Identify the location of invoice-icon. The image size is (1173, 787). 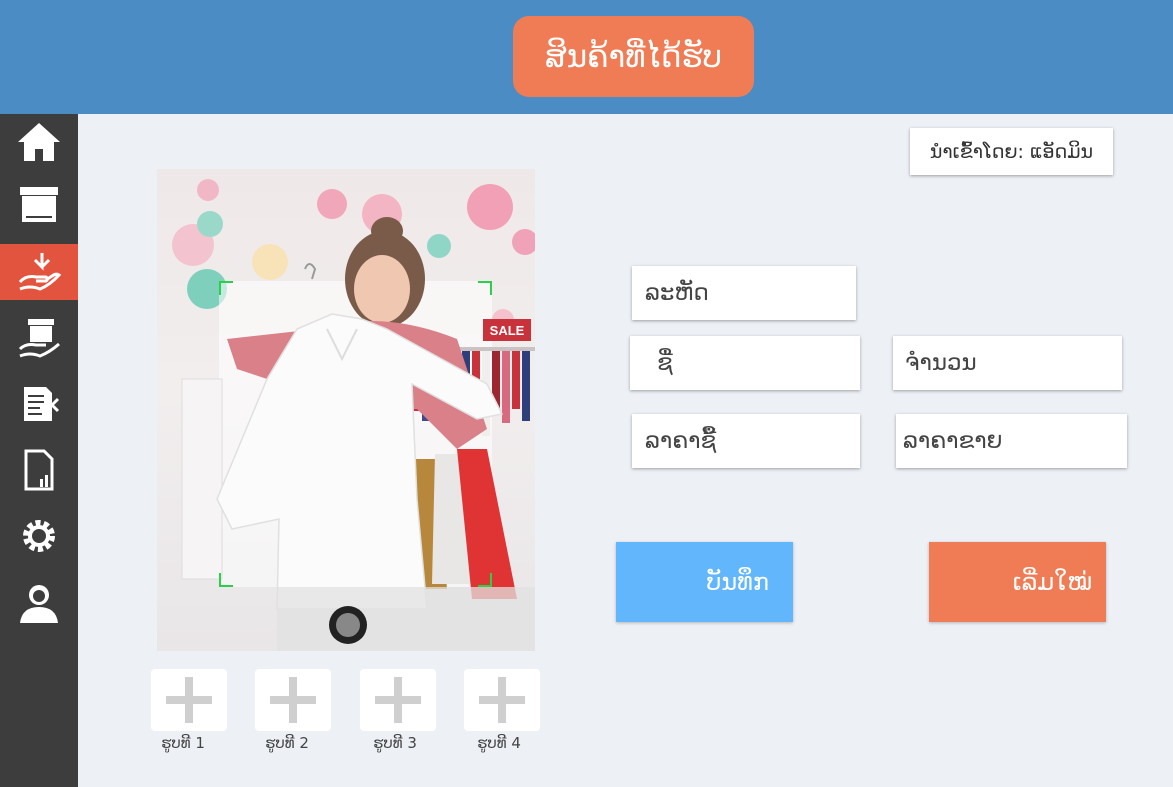
(42, 404).